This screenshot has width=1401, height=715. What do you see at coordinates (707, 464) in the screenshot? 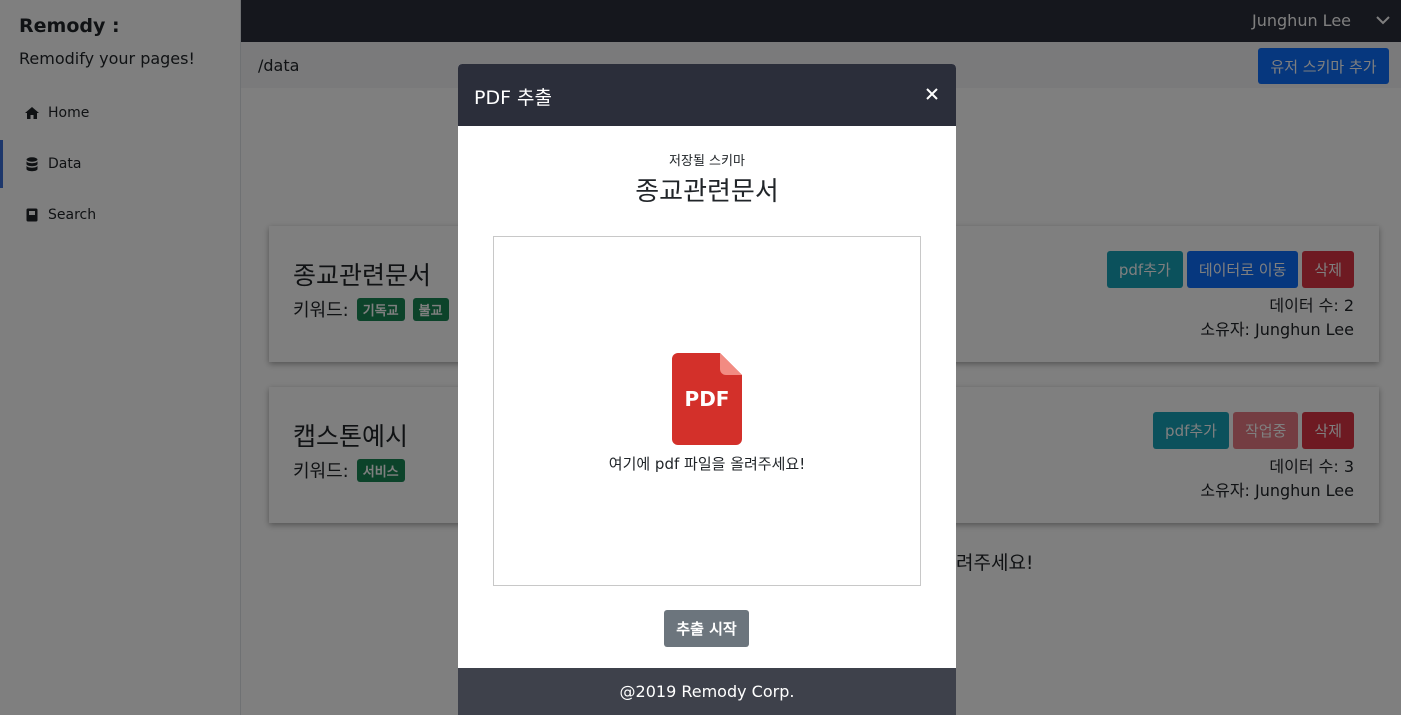
I see `dropzone-text: 여기에 pdf 파일을 올려주세요!` at bounding box center [707, 464].